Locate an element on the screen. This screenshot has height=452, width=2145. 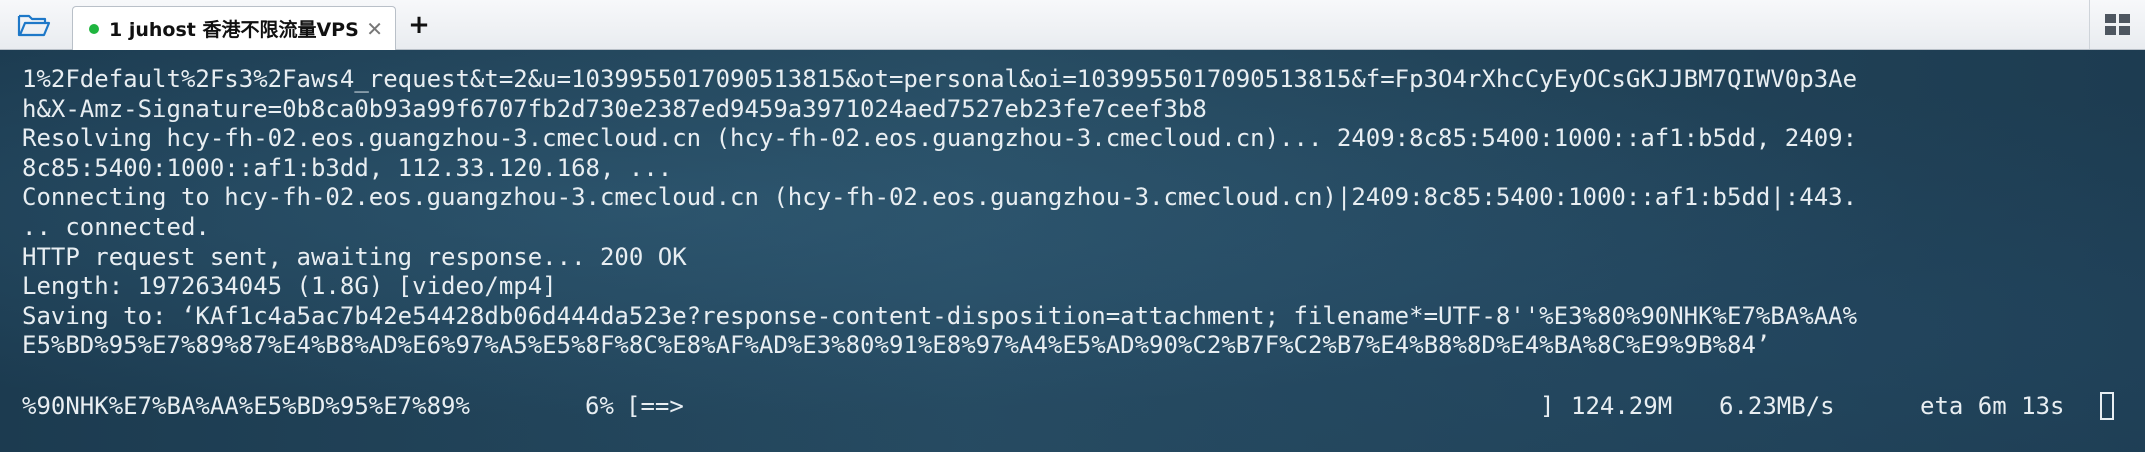
download-speed: 6.23MB/s is located at coordinates (1777, 406).